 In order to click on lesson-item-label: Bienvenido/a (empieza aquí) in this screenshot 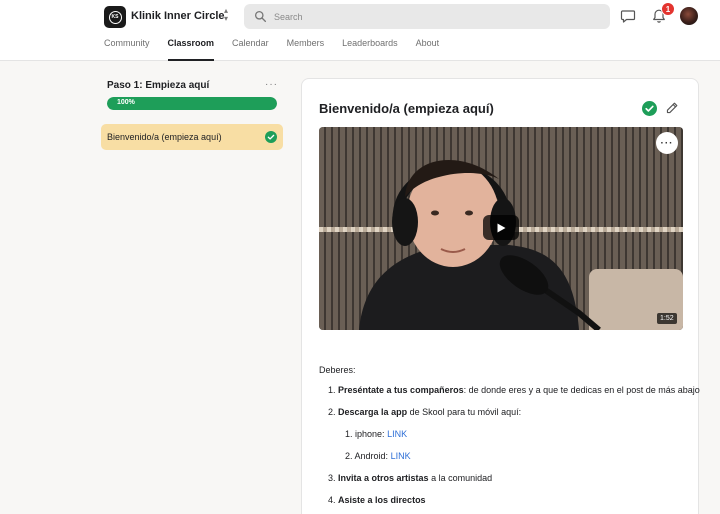, I will do `click(164, 137)`.